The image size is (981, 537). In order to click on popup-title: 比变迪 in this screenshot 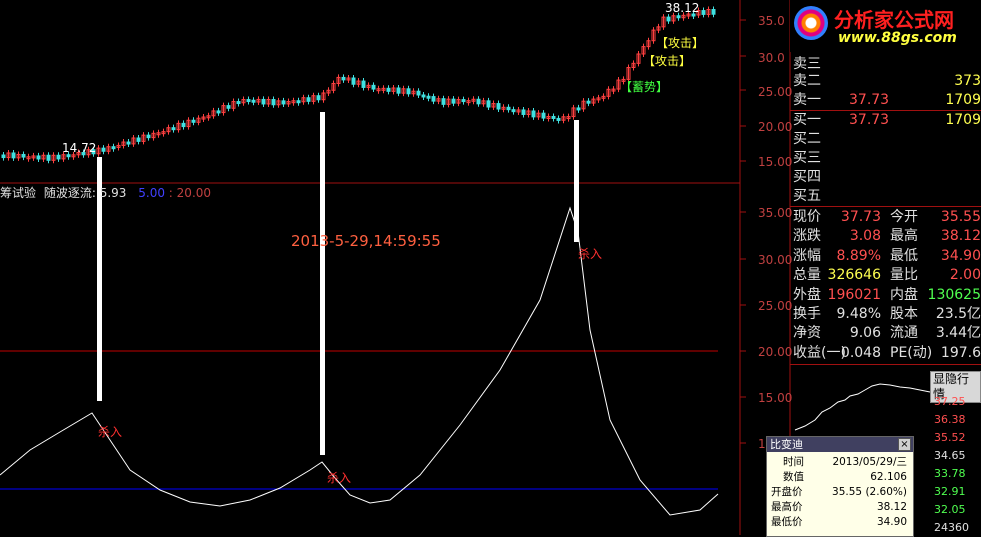, I will do `click(786, 444)`.